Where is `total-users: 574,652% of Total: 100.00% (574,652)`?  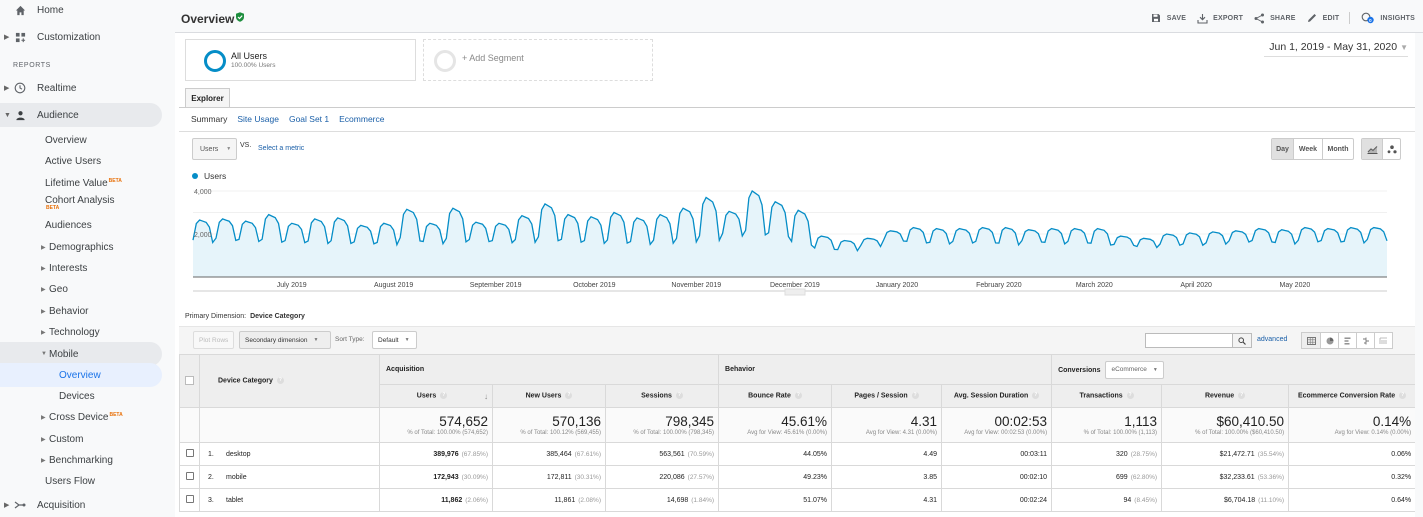 total-users: 574,652% of Total: 100.00% (574,652) is located at coordinates (436, 425).